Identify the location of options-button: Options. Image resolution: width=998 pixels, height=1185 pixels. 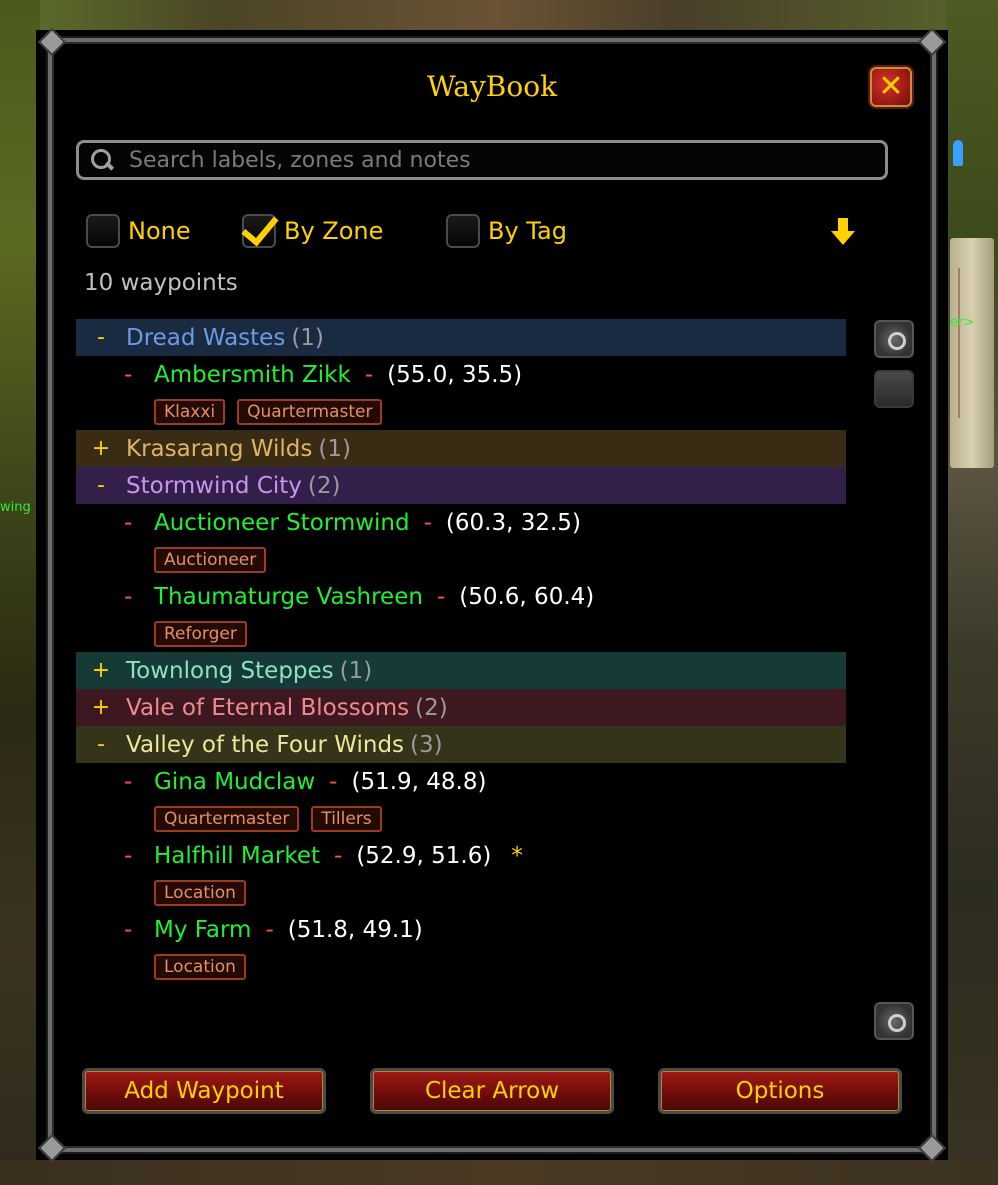
(780, 1091).